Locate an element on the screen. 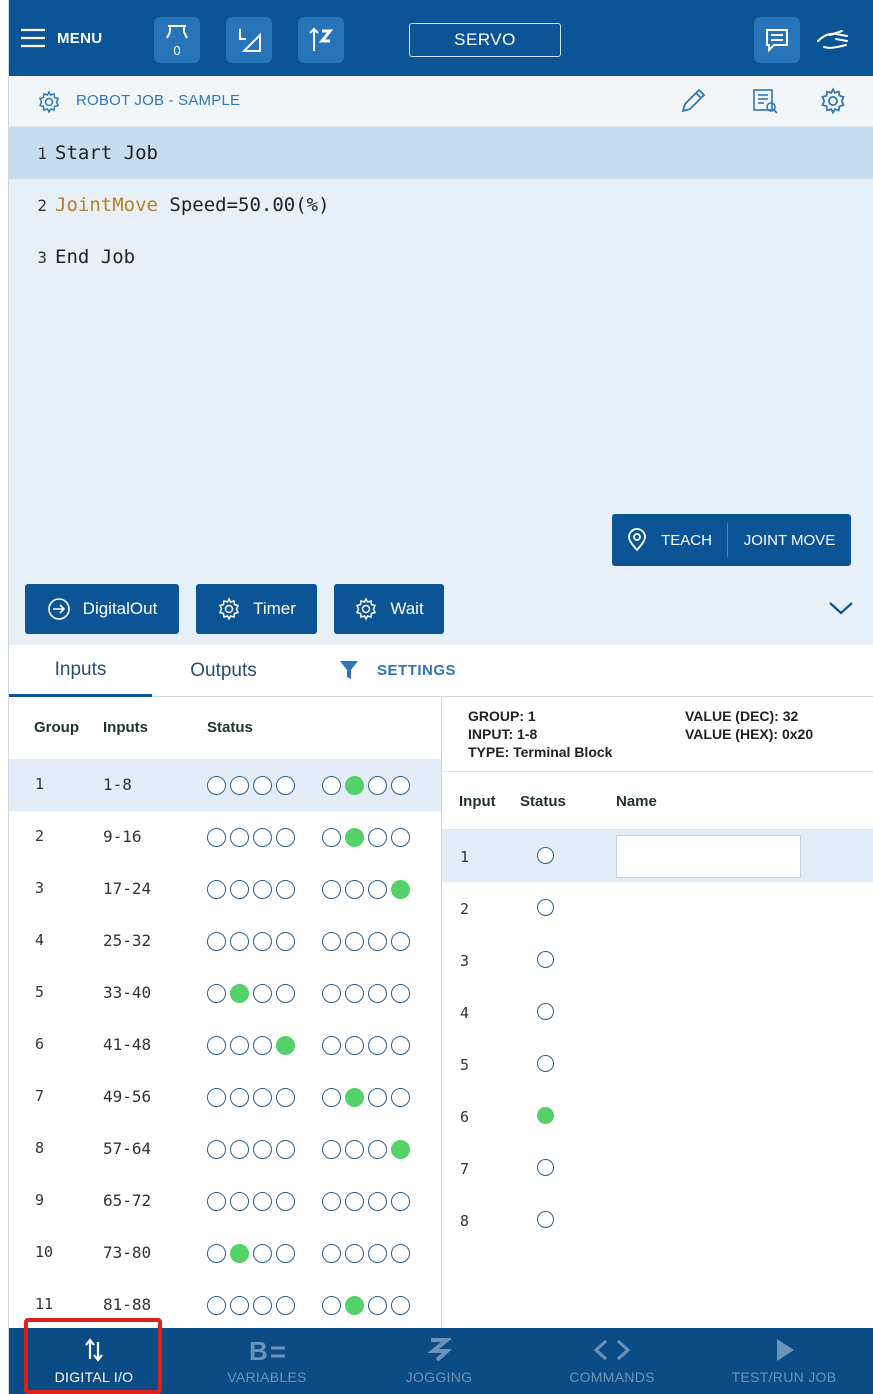 The height and width of the screenshot is (1394, 873). table-row: 9 65-72 is located at coordinates (225, 1201).